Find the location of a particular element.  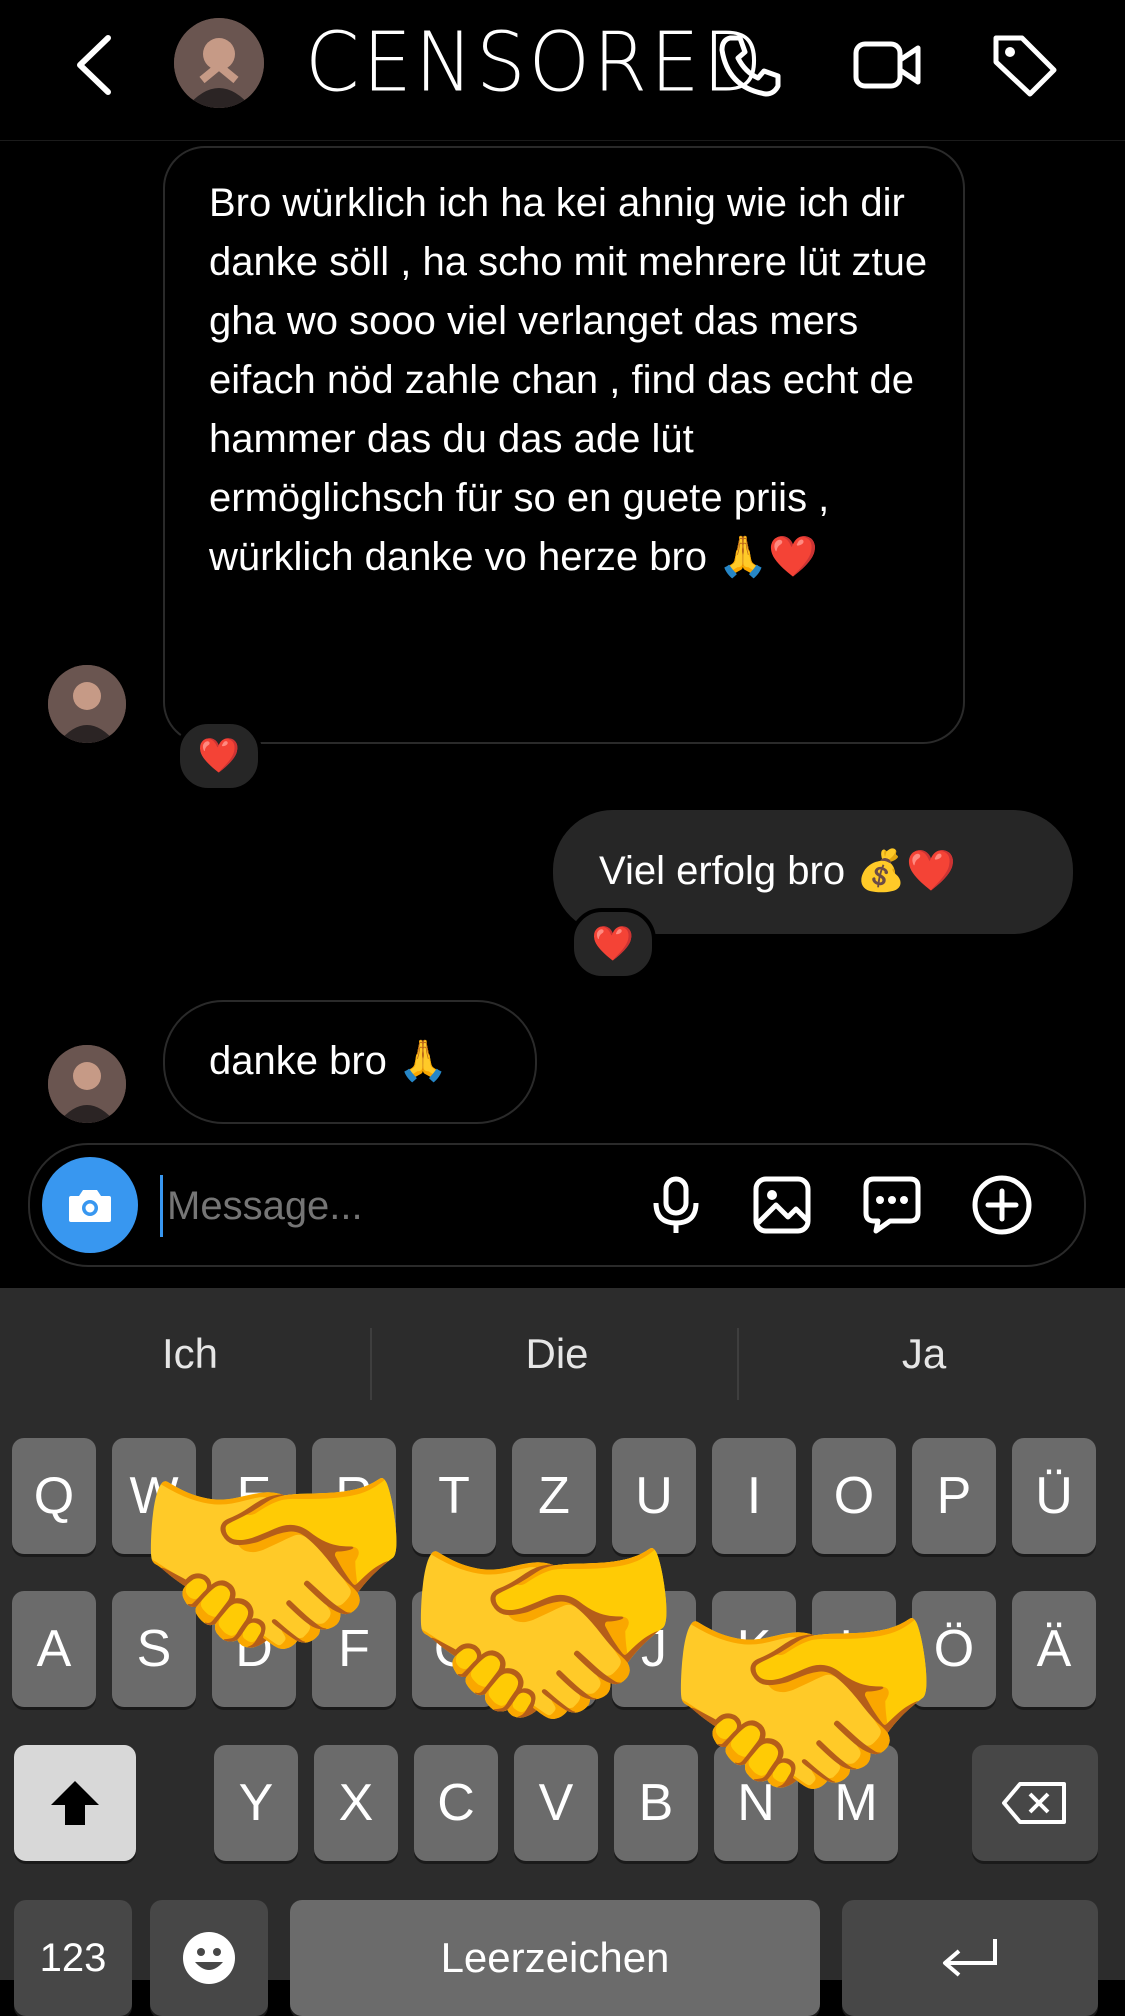

backspace-key is located at coordinates (1035, 1803).